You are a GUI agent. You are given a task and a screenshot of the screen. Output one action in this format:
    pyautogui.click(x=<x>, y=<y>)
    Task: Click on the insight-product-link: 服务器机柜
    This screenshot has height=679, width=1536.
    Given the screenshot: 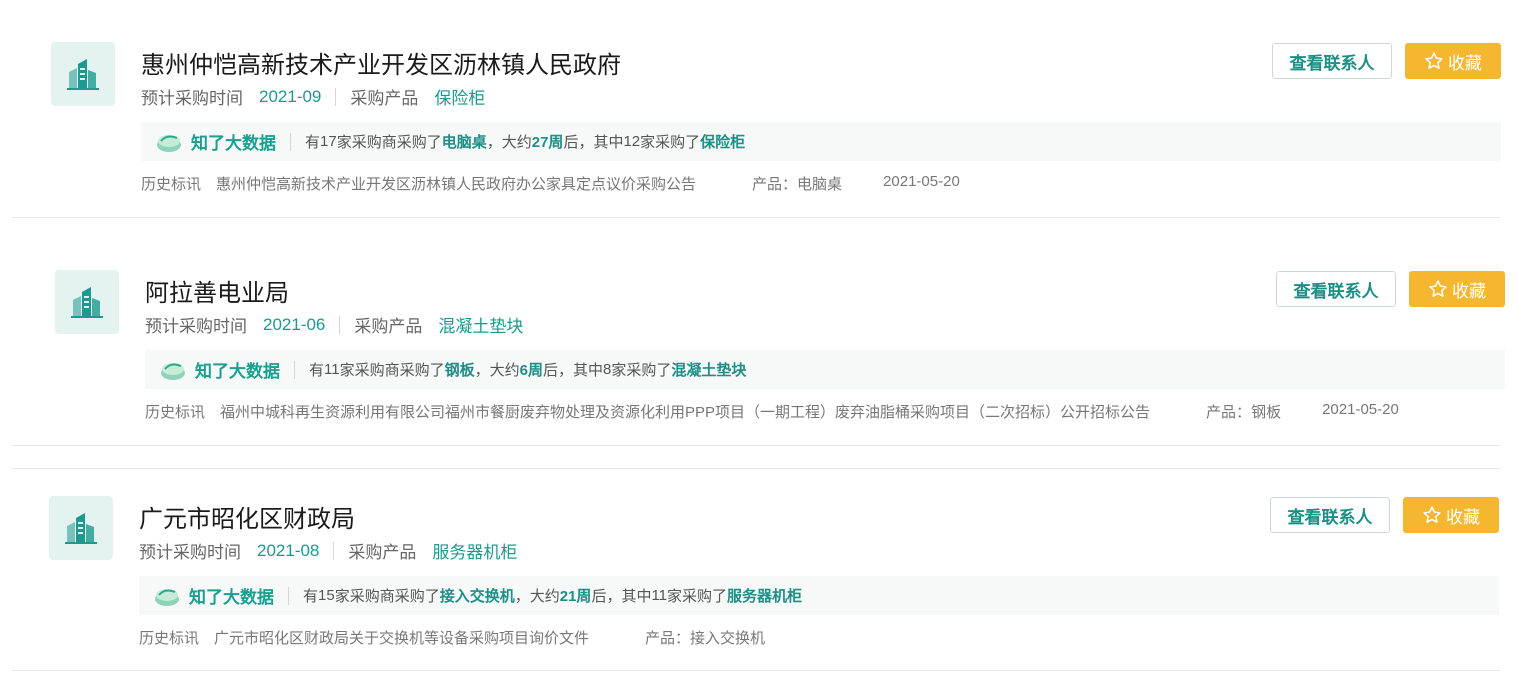 What is the action you would take?
    pyautogui.click(x=764, y=595)
    